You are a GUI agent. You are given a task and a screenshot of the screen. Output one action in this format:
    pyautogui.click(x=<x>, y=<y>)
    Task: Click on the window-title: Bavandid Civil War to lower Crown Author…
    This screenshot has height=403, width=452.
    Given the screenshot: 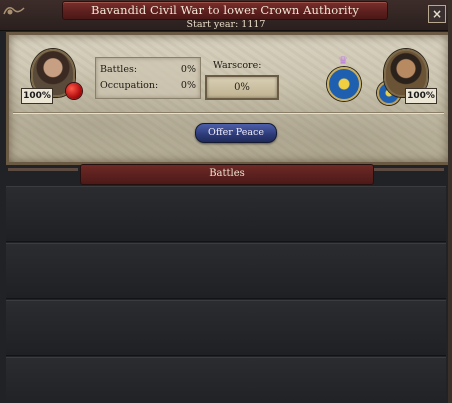 What is the action you would take?
    pyautogui.click(x=225, y=10)
    